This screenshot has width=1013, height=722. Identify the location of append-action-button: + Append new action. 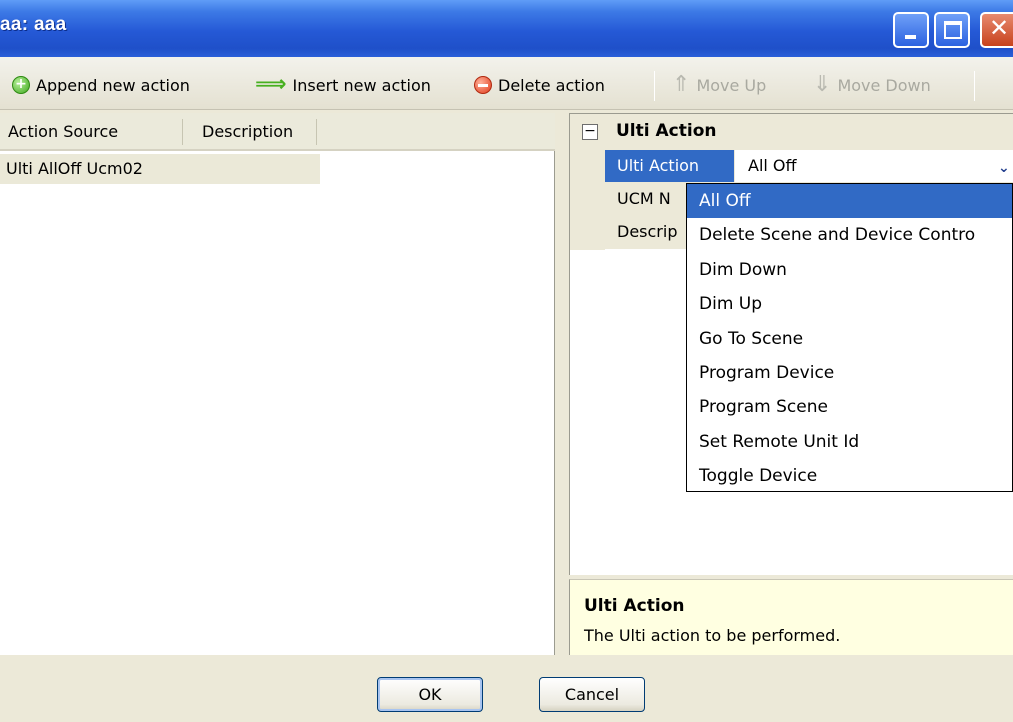
(101, 85).